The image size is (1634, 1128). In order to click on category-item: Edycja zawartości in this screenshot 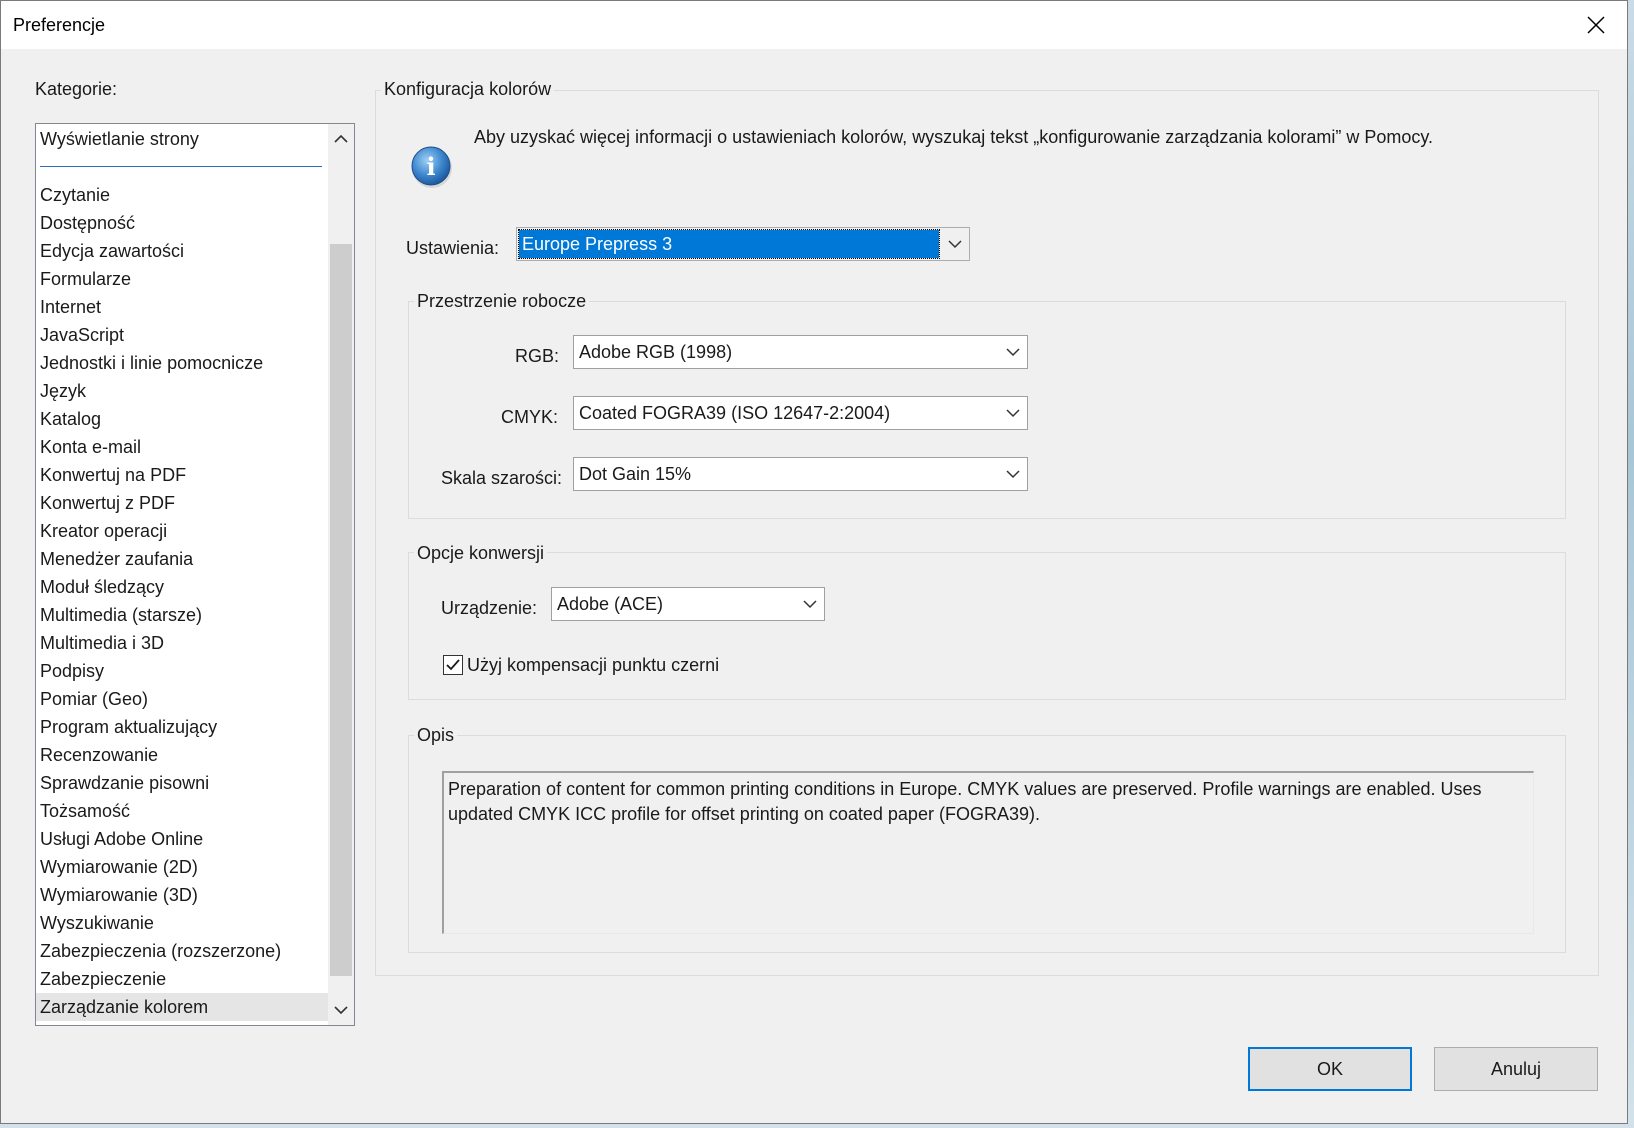, I will do `click(182, 251)`.